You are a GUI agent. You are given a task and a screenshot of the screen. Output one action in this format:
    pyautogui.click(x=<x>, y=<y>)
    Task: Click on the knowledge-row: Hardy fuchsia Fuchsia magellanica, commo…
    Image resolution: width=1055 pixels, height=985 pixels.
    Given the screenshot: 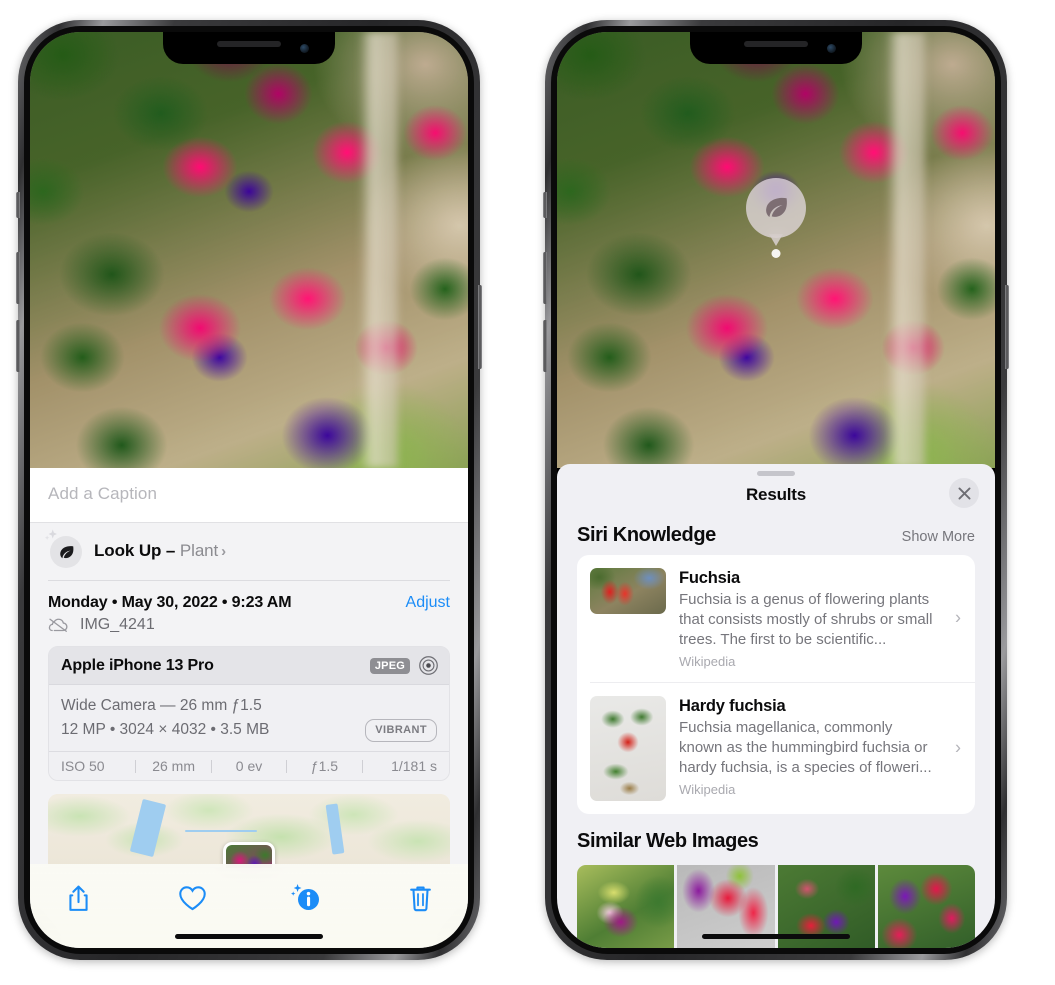 What is the action you would take?
    pyautogui.click(x=782, y=747)
    